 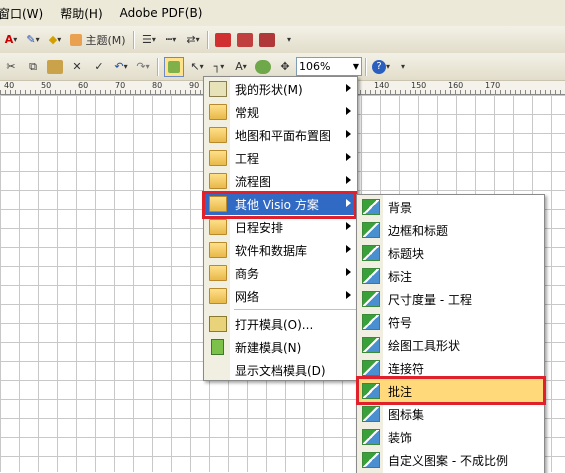 What do you see at coordinates (268, 348) in the screenshot?
I see `menu-item-label: 新建模具(N)` at bounding box center [268, 348].